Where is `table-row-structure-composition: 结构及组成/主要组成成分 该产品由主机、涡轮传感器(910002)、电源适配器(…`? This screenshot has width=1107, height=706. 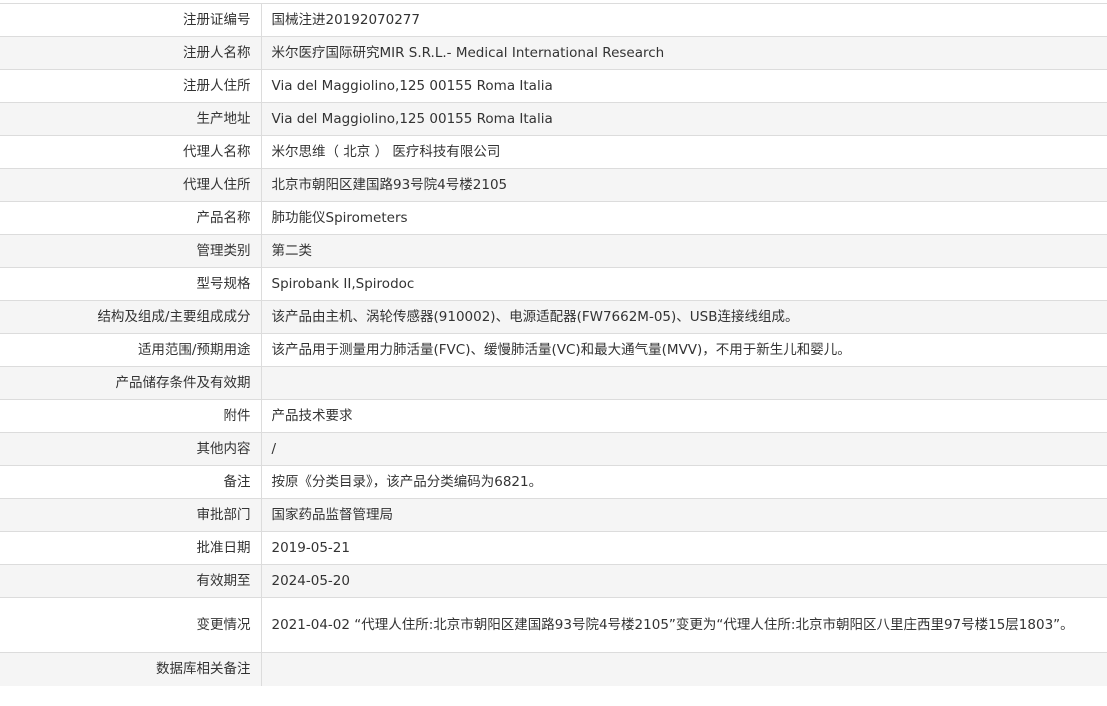 table-row-structure-composition: 结构及组成/主要组成成分 该产品由主机、涡轮传感器(910002)、电源适配器(… is located at coordinates (553, 317).